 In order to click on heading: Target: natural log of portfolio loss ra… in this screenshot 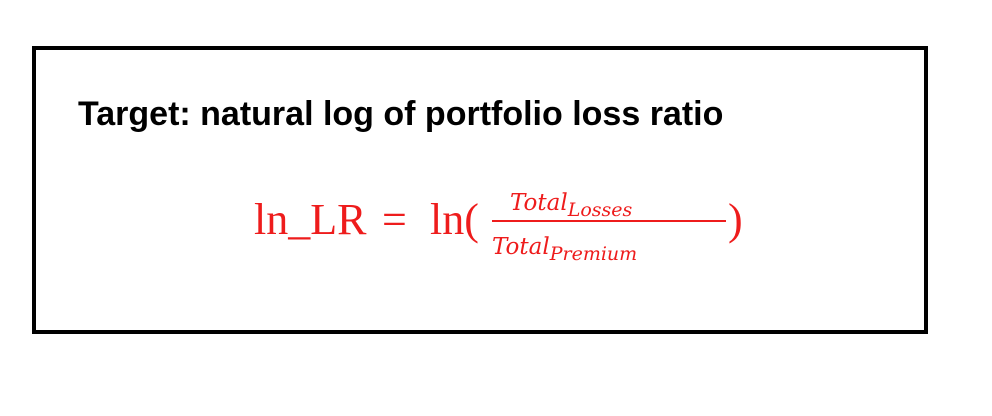, I will do `click(401, 114)`.